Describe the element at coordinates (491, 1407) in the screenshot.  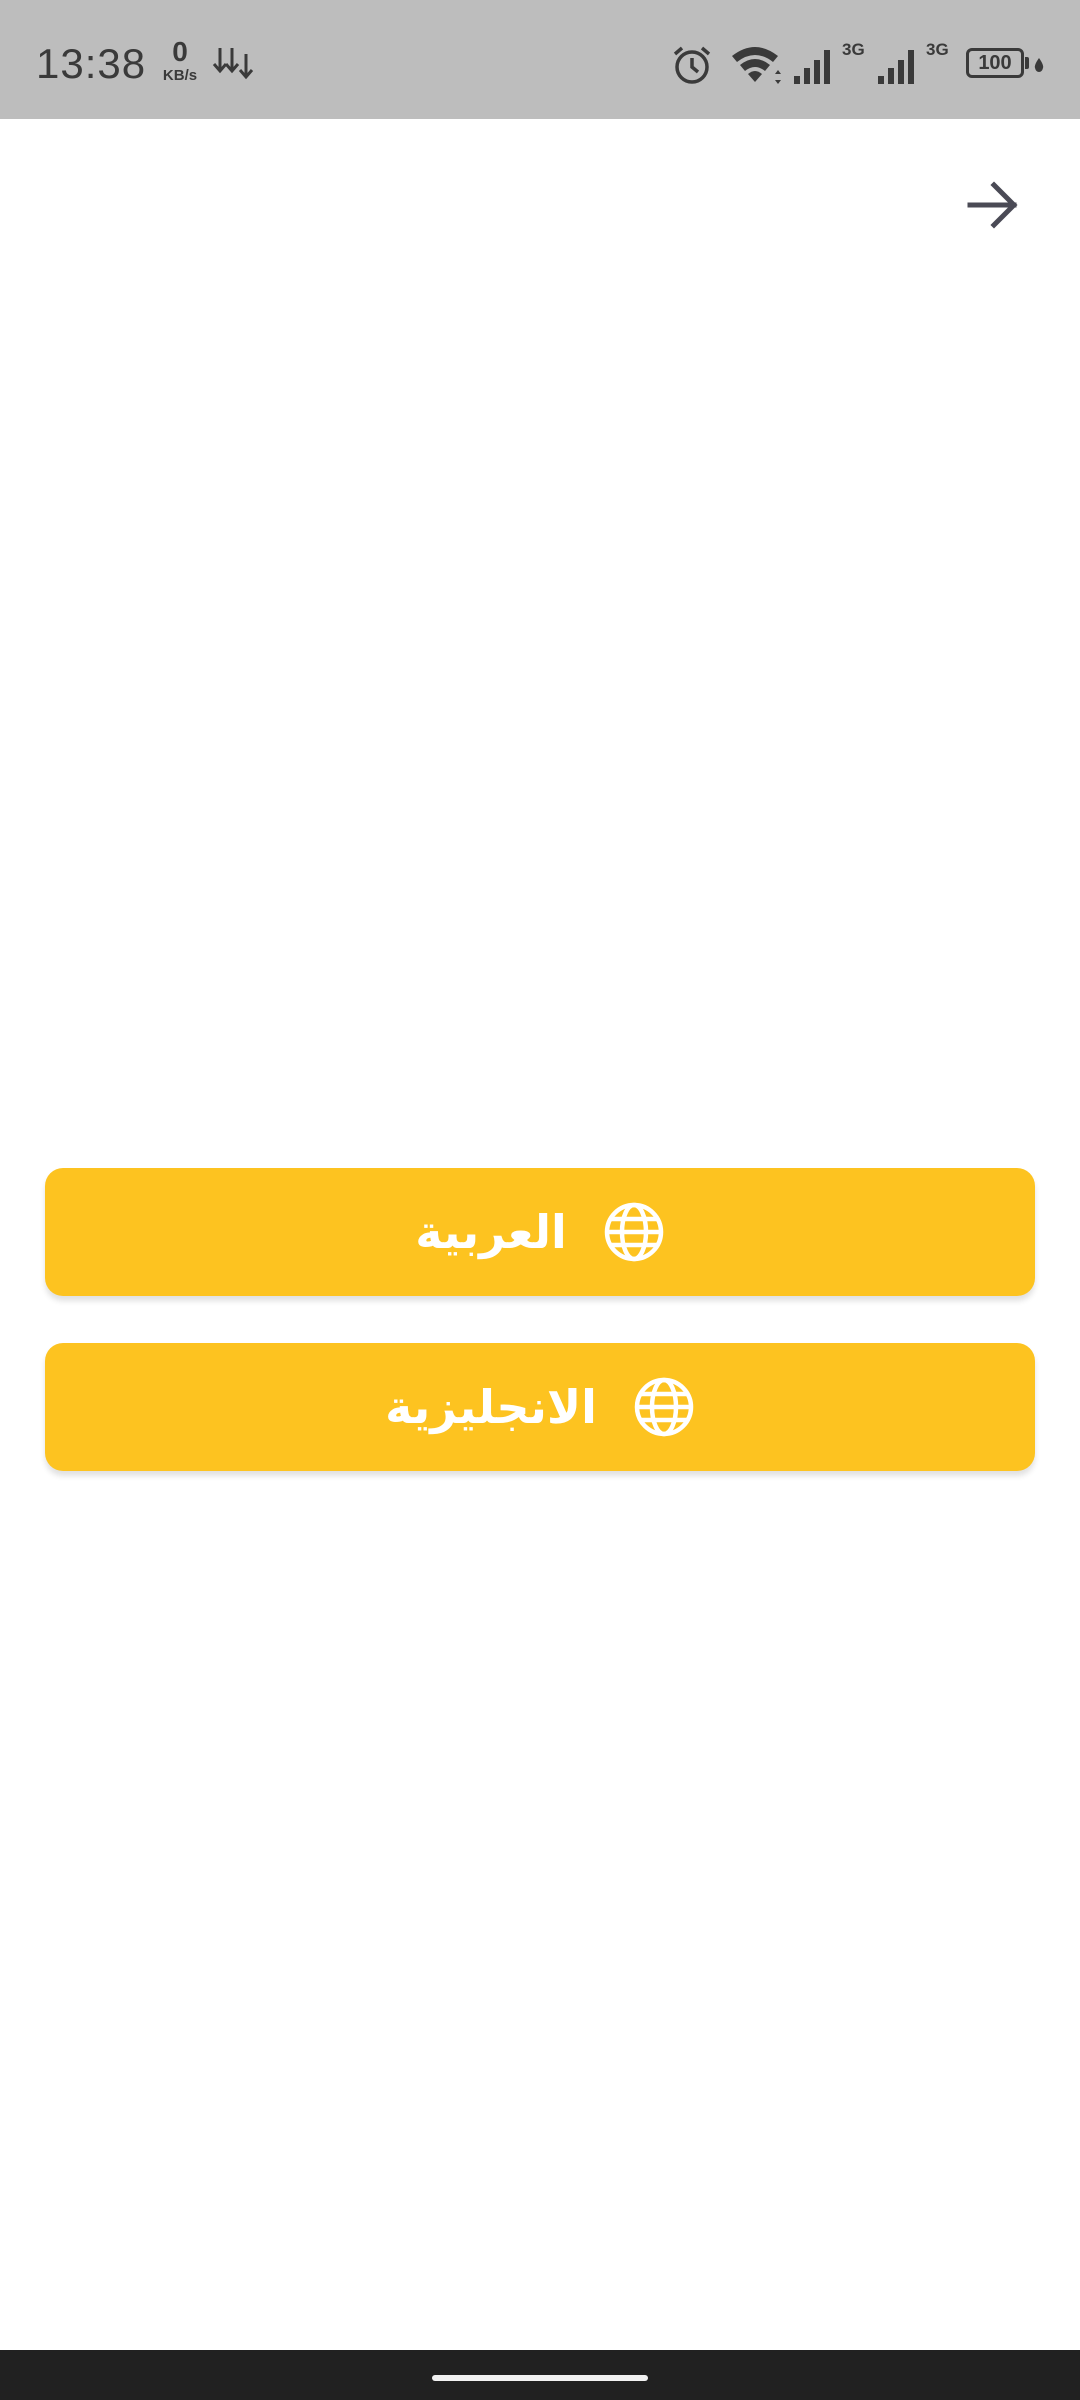
I see `english-language-label: الانجليزية` at that location.